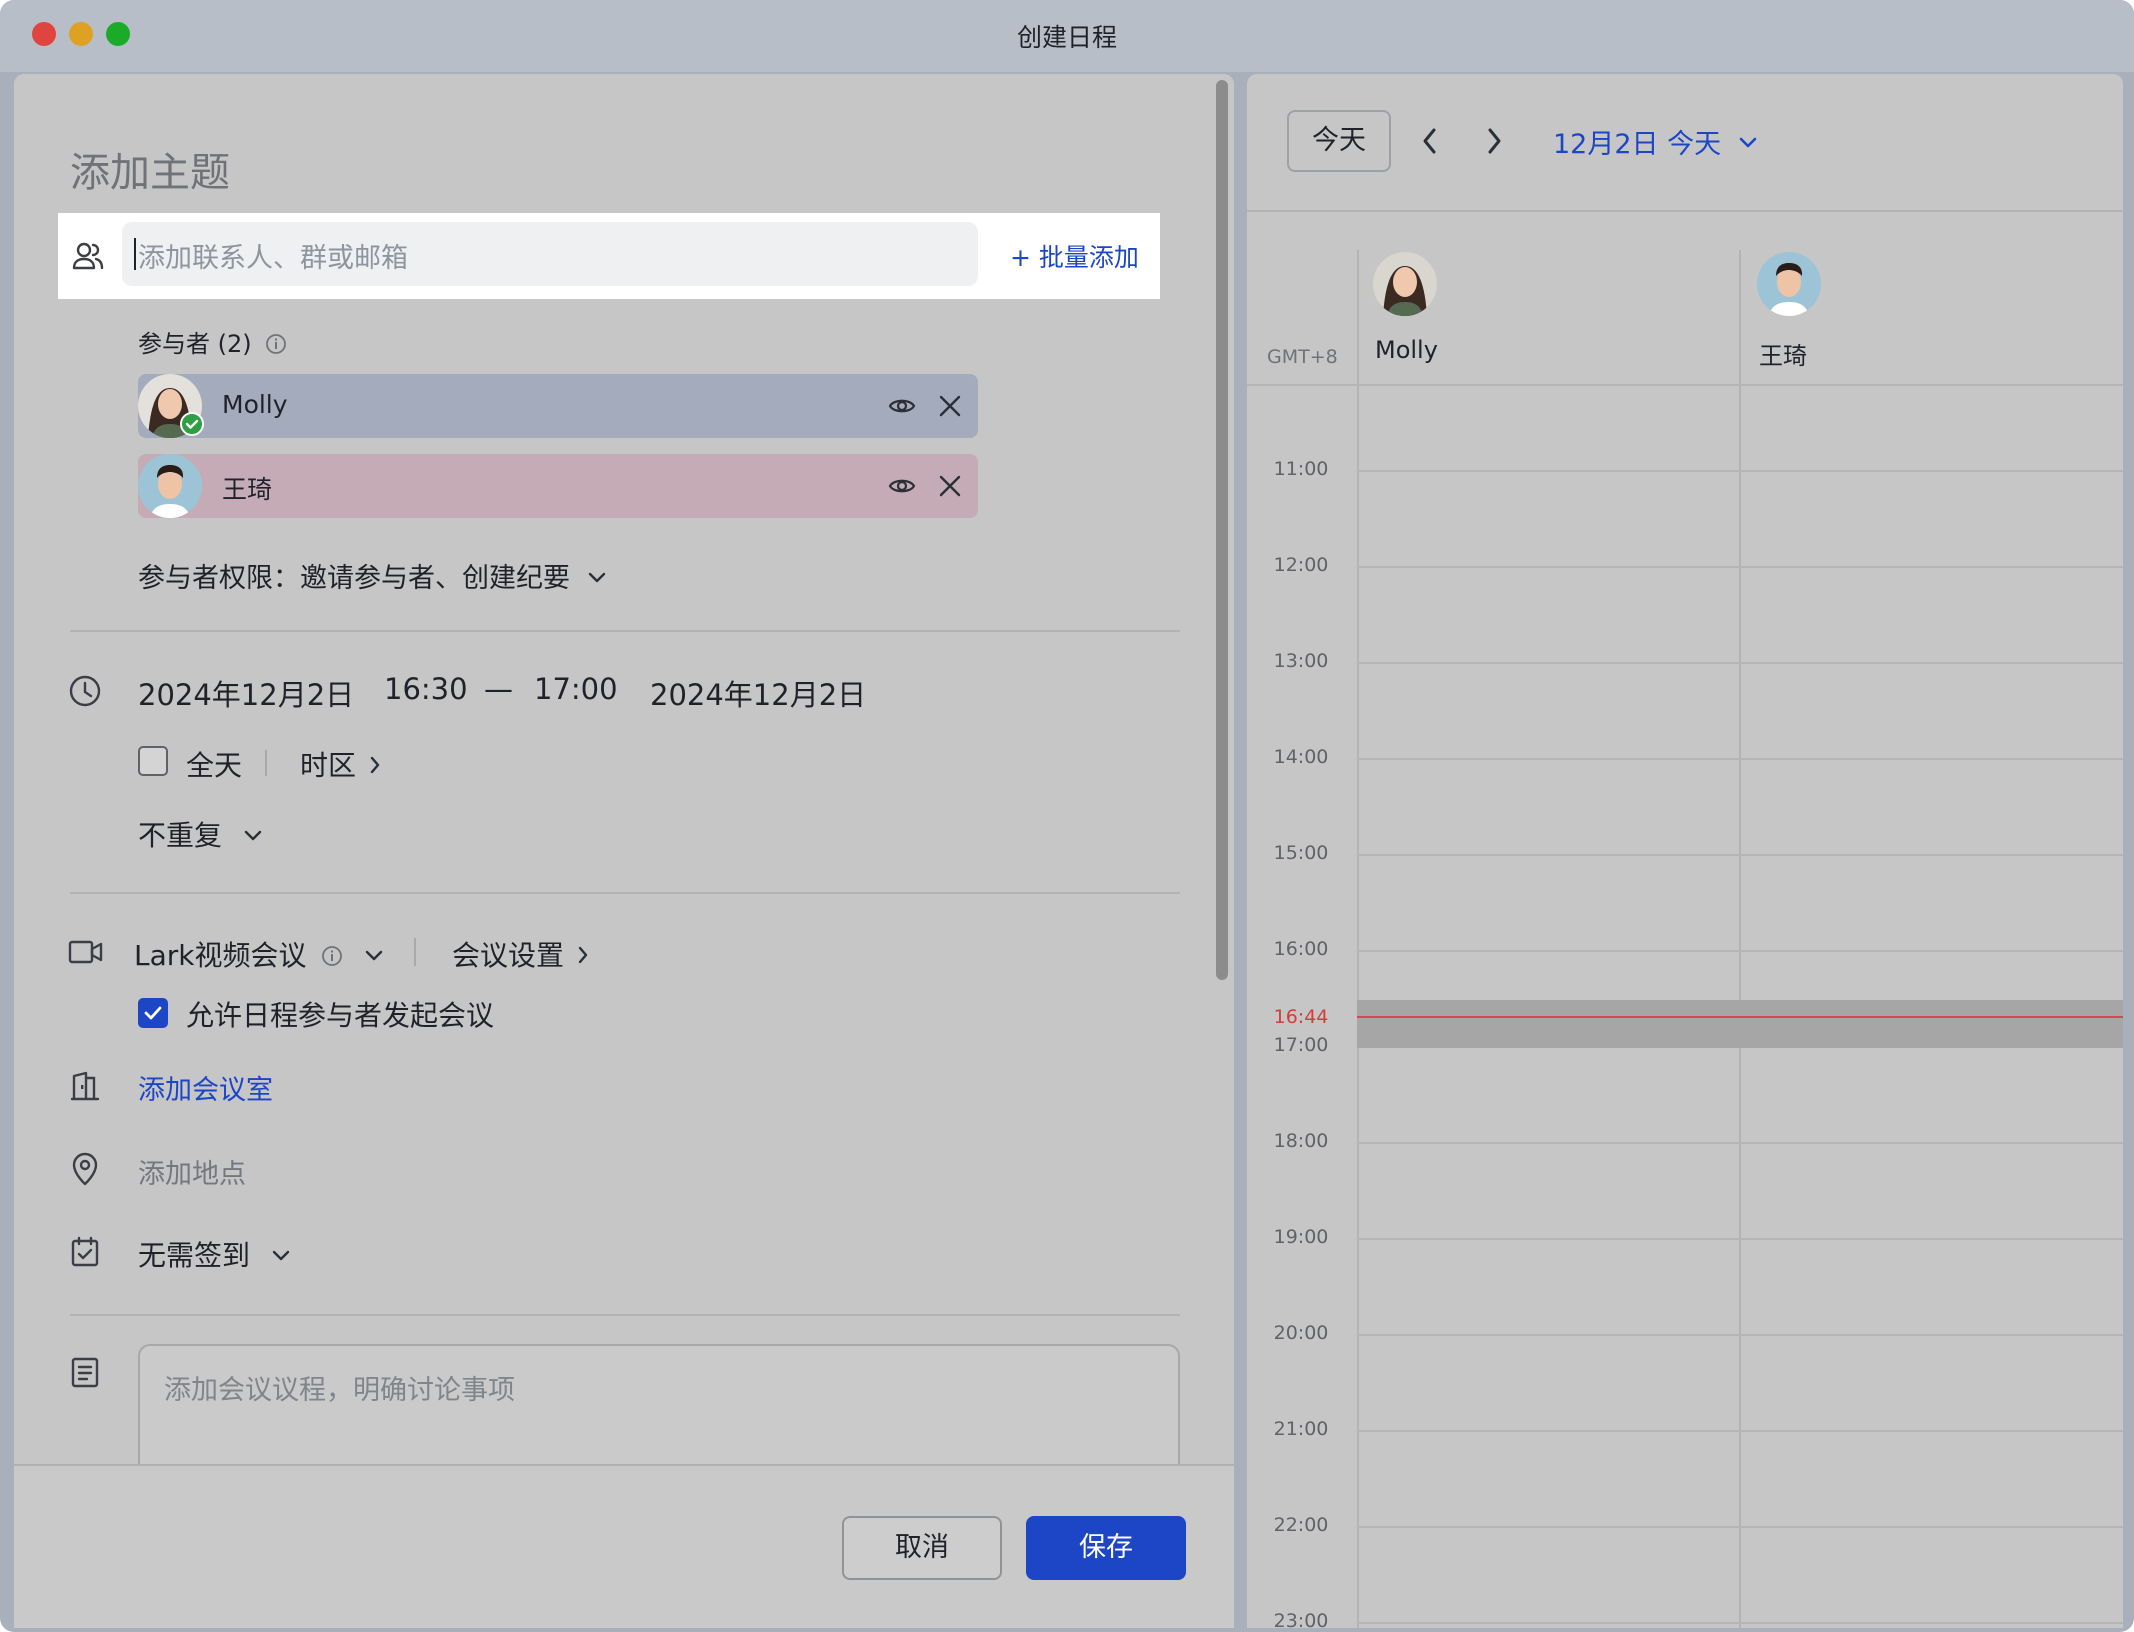  Describe the element at coordinates (180, 835) in the screenshot. I see `repeat-label: 不重复` at that location.